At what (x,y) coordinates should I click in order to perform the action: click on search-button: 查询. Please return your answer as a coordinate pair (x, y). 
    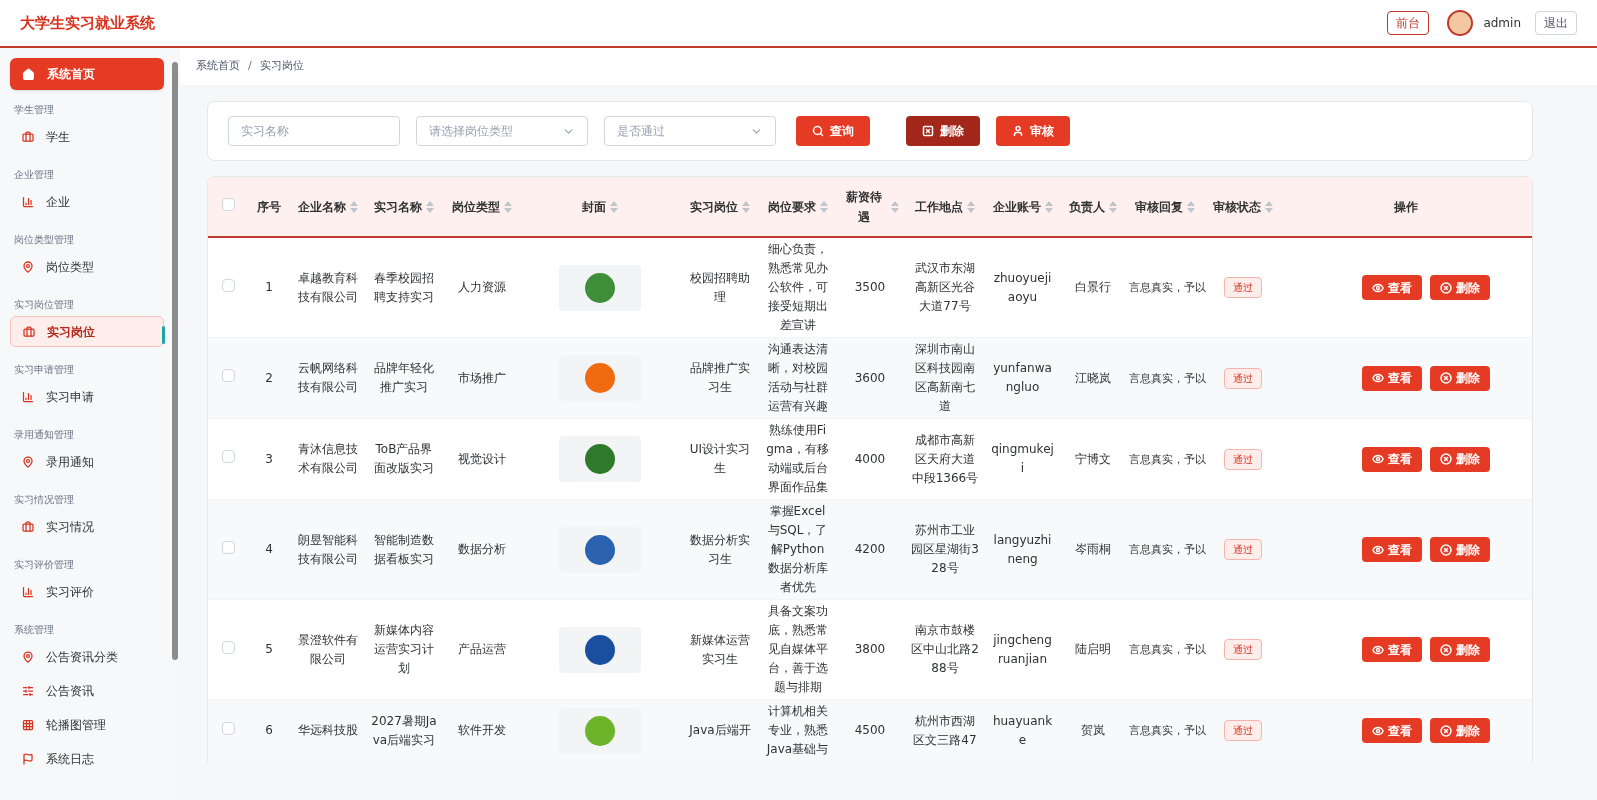
    Looking at the image, I should click on (833, 131).